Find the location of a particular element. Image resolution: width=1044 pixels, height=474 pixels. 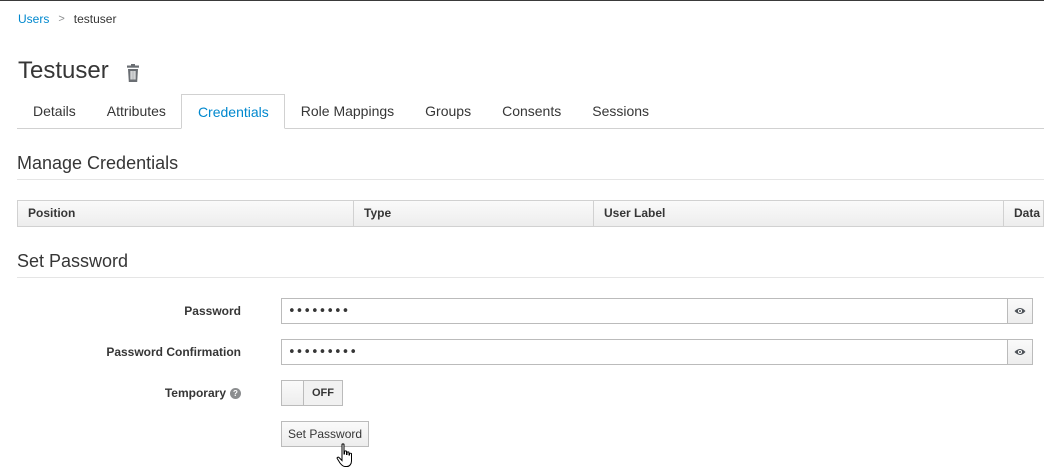

show-password-confirmation-button is located at coordinates (1020, 352).